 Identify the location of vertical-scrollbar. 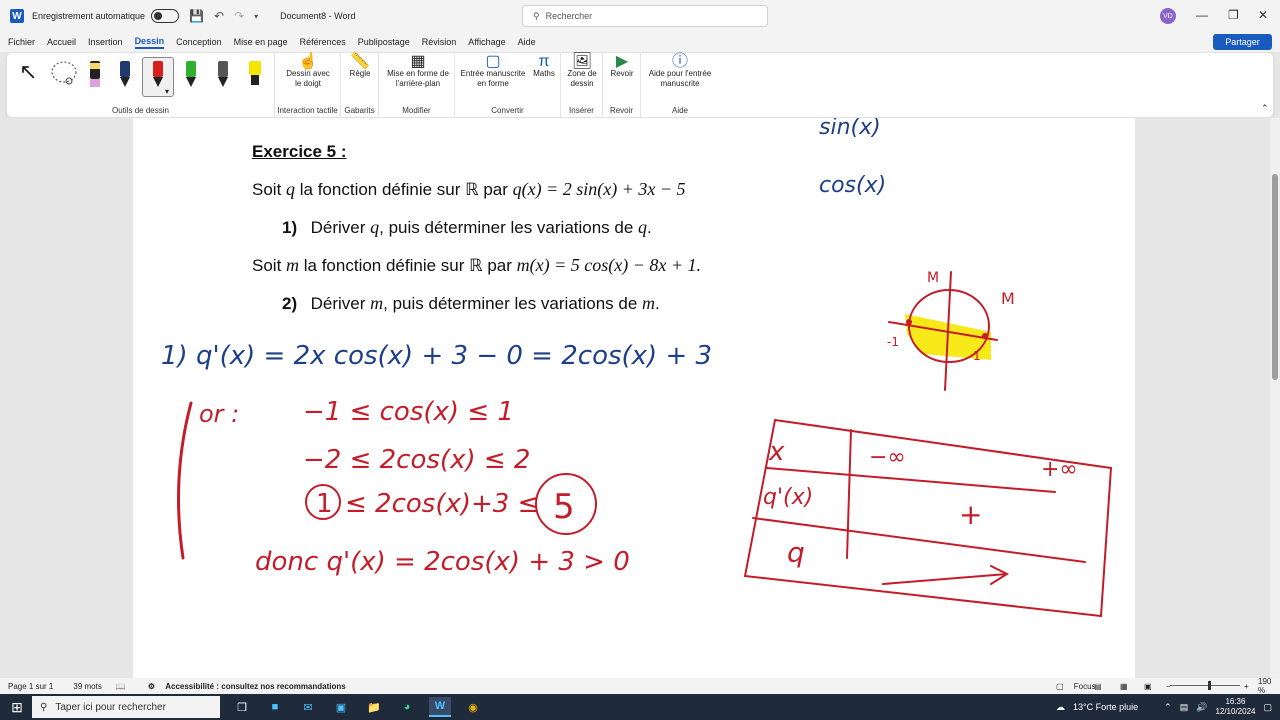
(1275, 398).